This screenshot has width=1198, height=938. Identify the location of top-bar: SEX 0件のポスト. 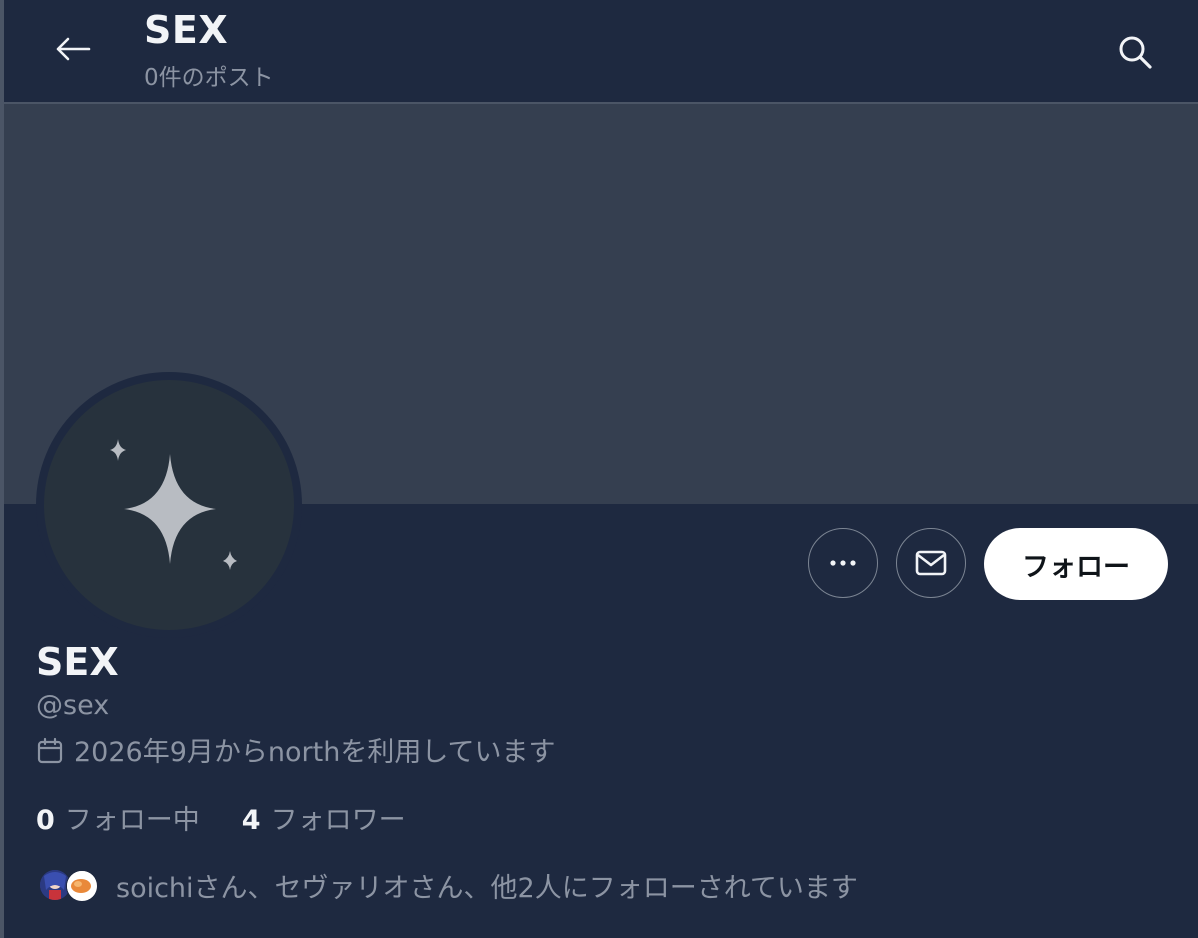
(601, 52).